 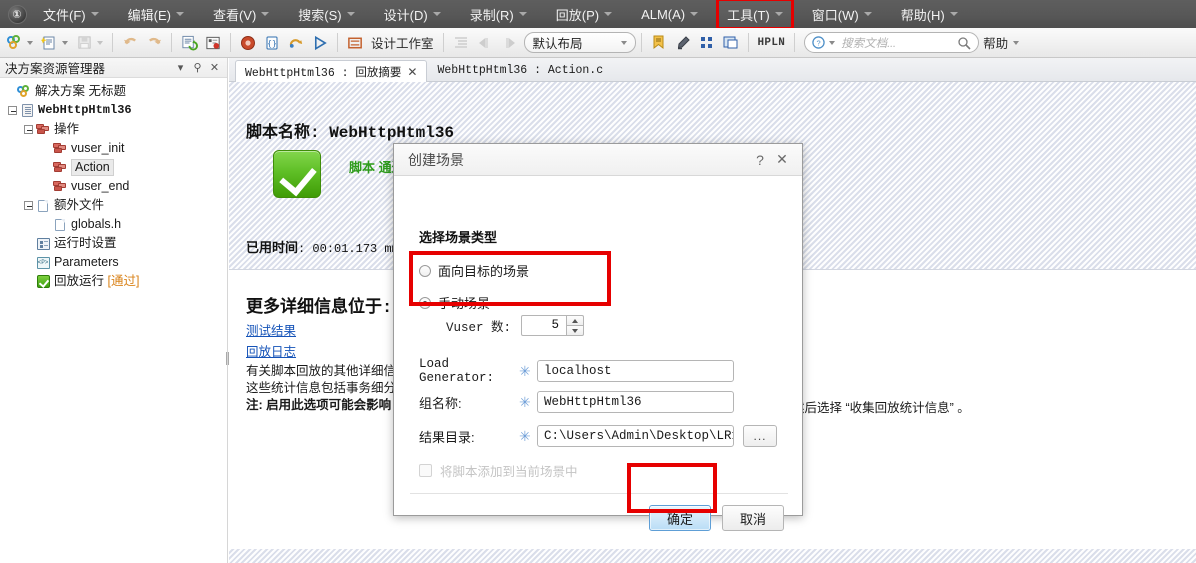 I want to click on arrow-up-icon, so click(x=575, y=320).